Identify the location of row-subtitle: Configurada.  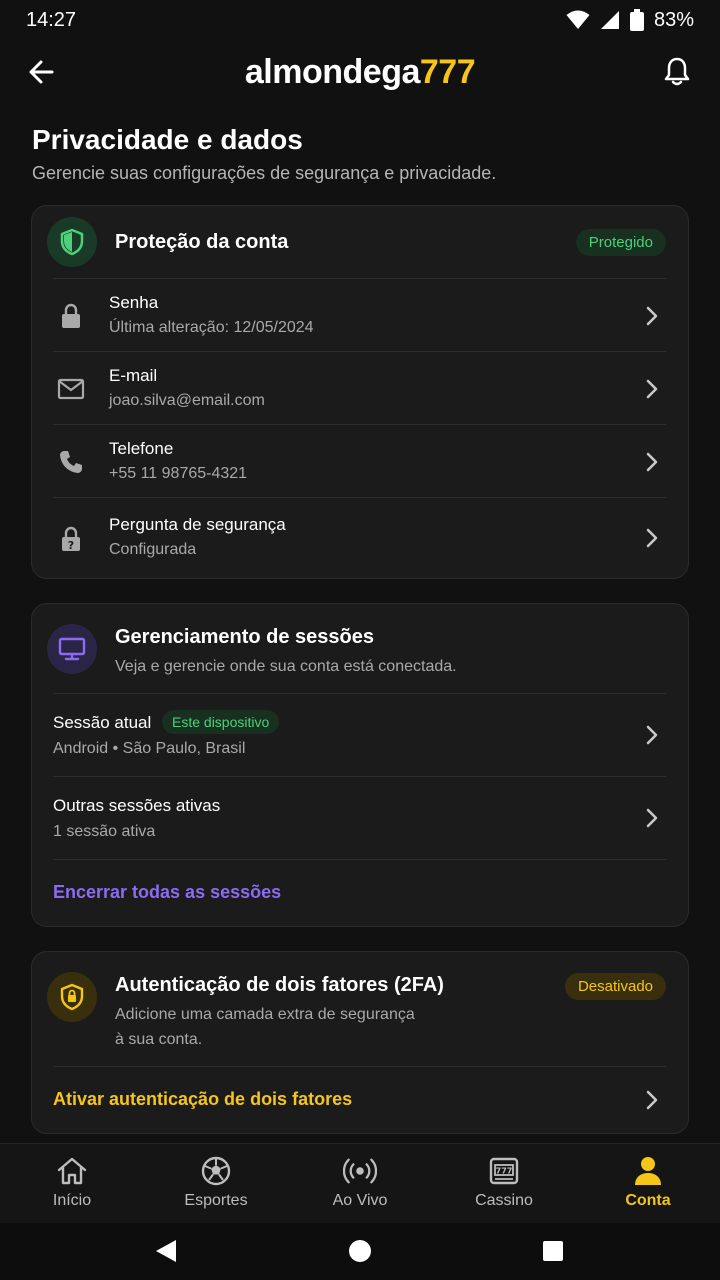
(153, 549).